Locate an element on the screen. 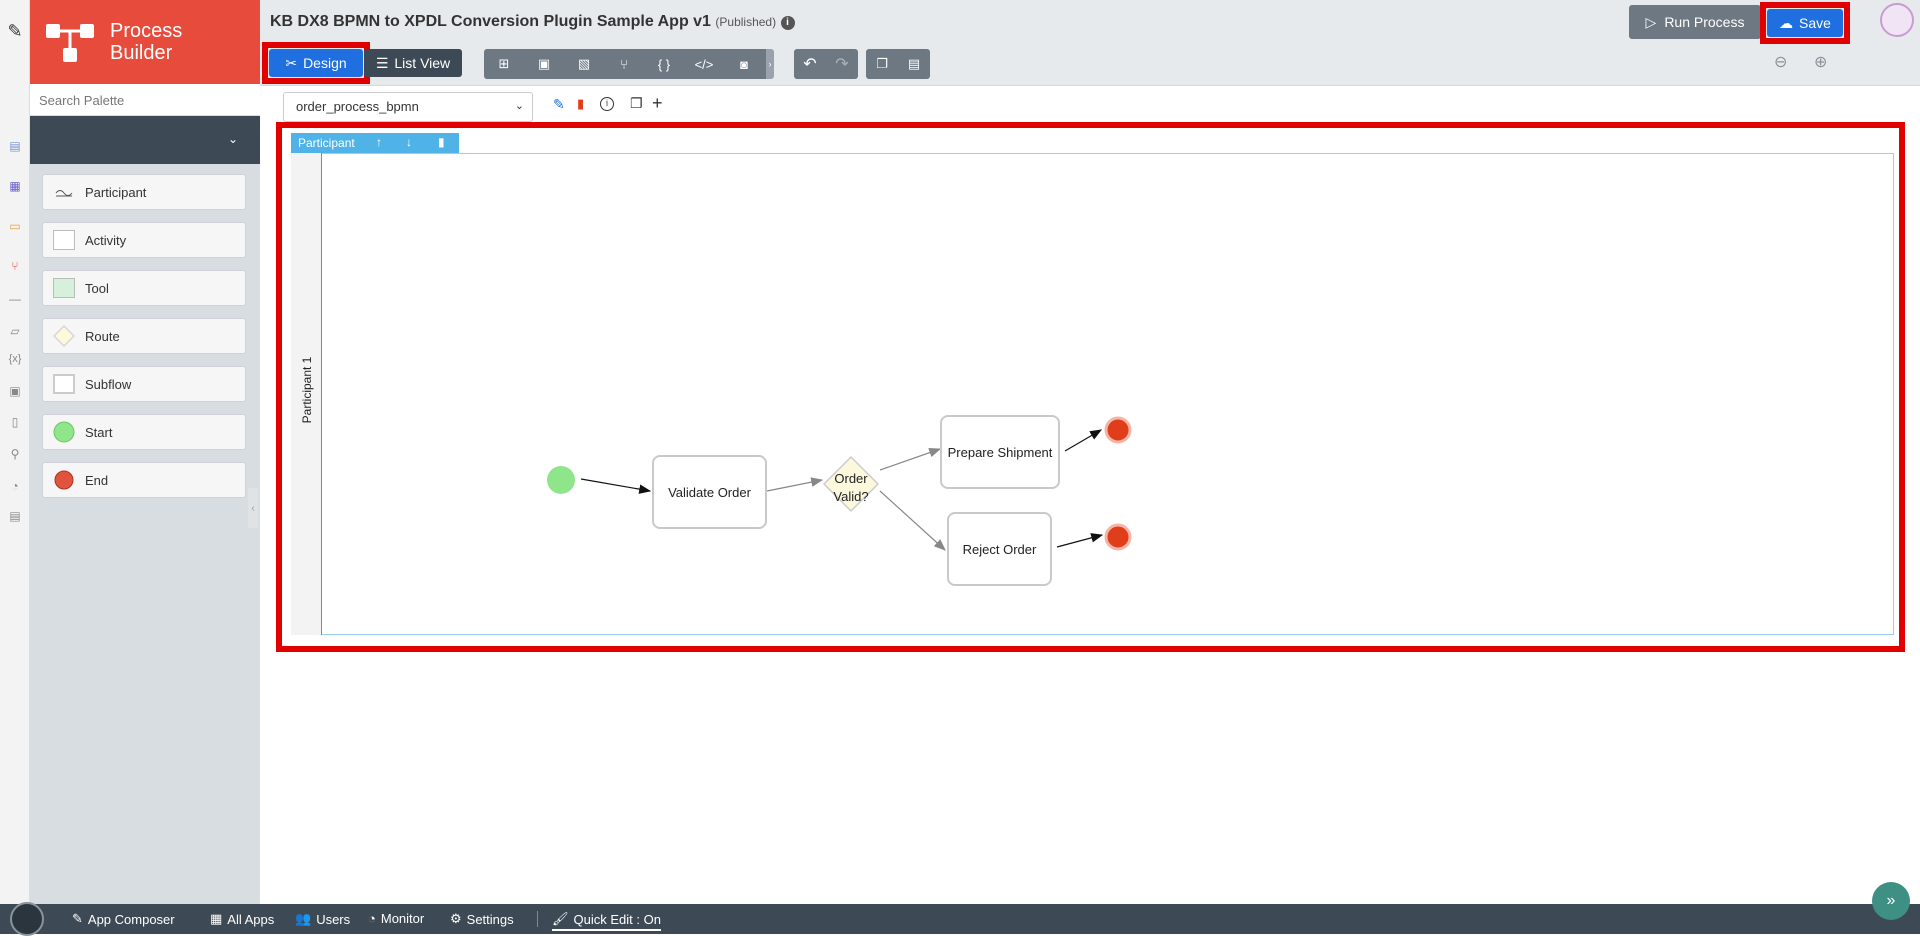 This screenshot has width=1920, height=936. joget-logo is located at coordinates (27, 919).